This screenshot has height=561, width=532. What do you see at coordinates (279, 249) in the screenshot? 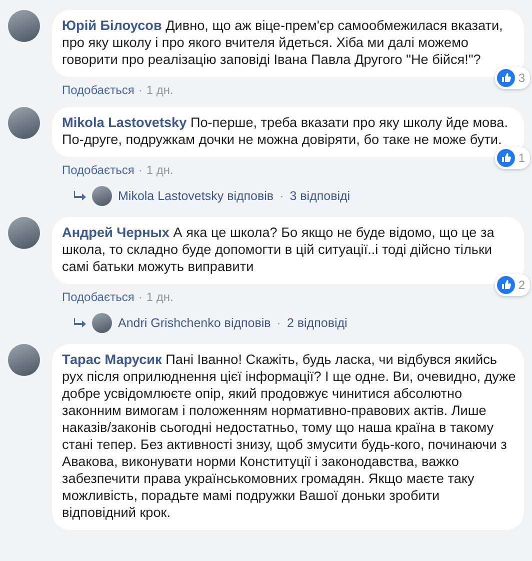
I see `comment-text: Андрей Черных А яка це школа? Бо якщо не буде відомо, що це за школа, то складно буде допомогти в цій ситуації..і тоді дійсно тільки самі батьки можуть виправити` at bounding box center [279, 249].